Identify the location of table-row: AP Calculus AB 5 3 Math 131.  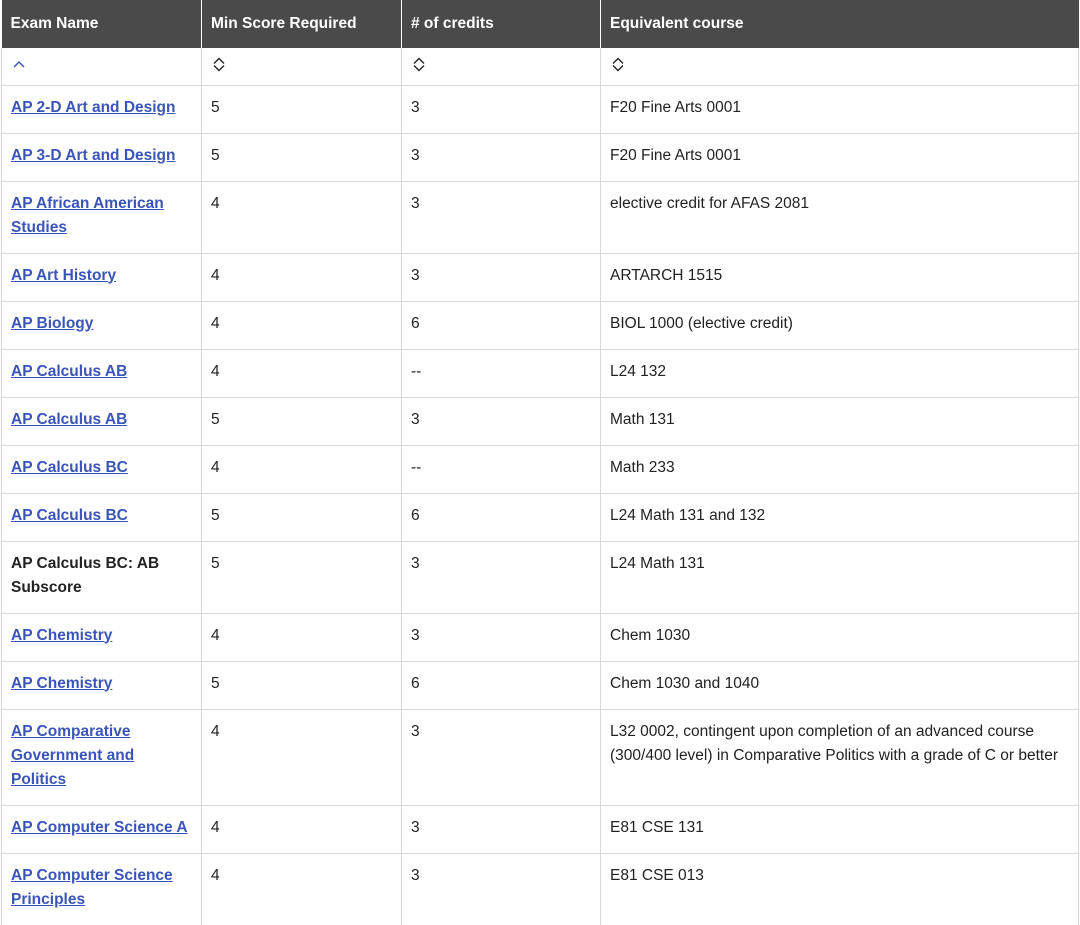
(540, 421).